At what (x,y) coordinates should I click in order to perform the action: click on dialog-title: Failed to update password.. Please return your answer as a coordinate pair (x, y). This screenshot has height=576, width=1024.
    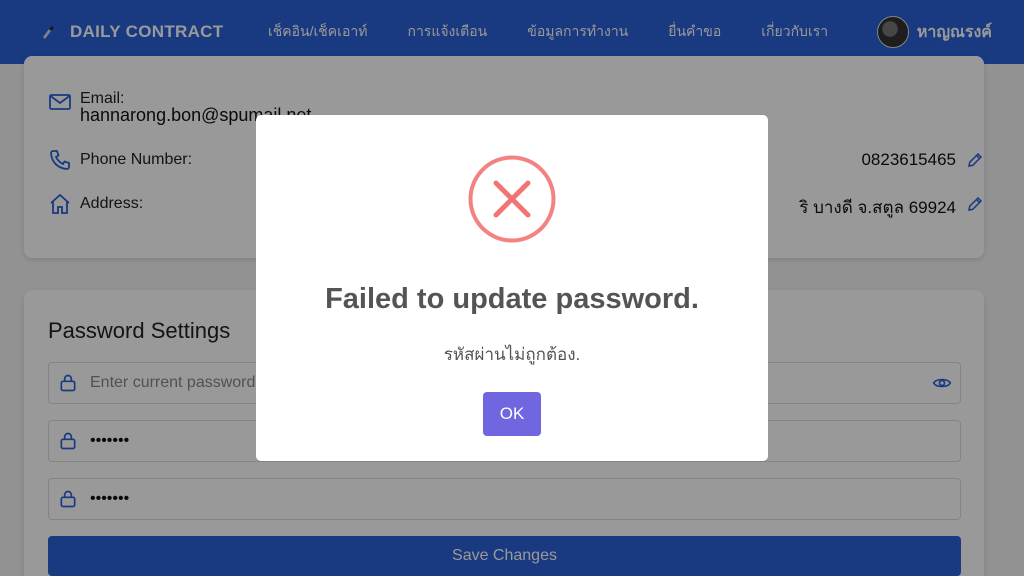
    Looking at the image, I should click on (512, 299).